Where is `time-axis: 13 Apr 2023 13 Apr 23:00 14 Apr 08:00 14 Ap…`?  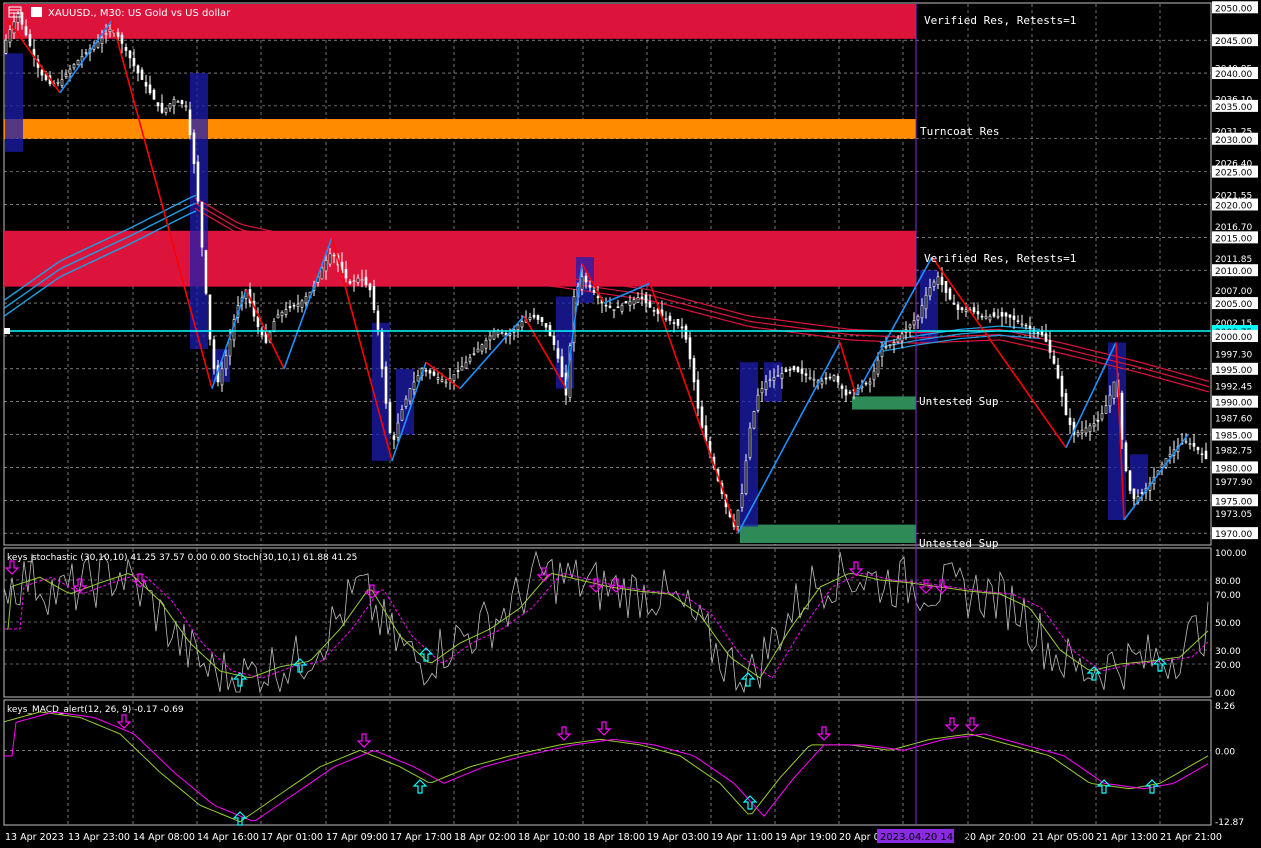
time-axis: 13 Apr 2023 13 Apr 23:00 14 Apr 08:00 14 Ap… is located at coordinates (613, 837).